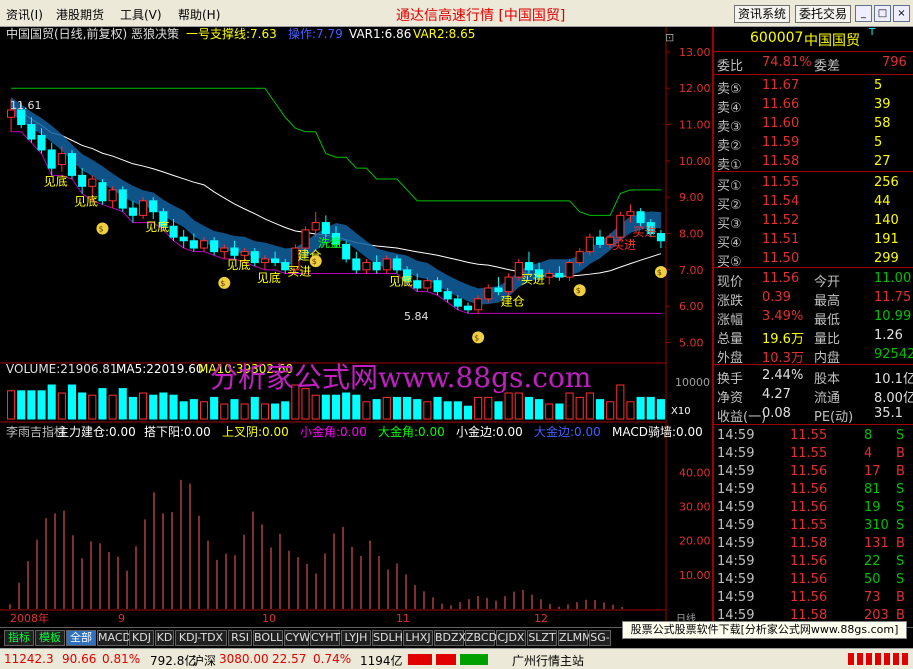 The width and height of the screenshot is (913, 669). Describe the element at coordinates (481, 16) in the screenshot. I see `window-title: 通达信高速行情 [中国国贸]` at that location.